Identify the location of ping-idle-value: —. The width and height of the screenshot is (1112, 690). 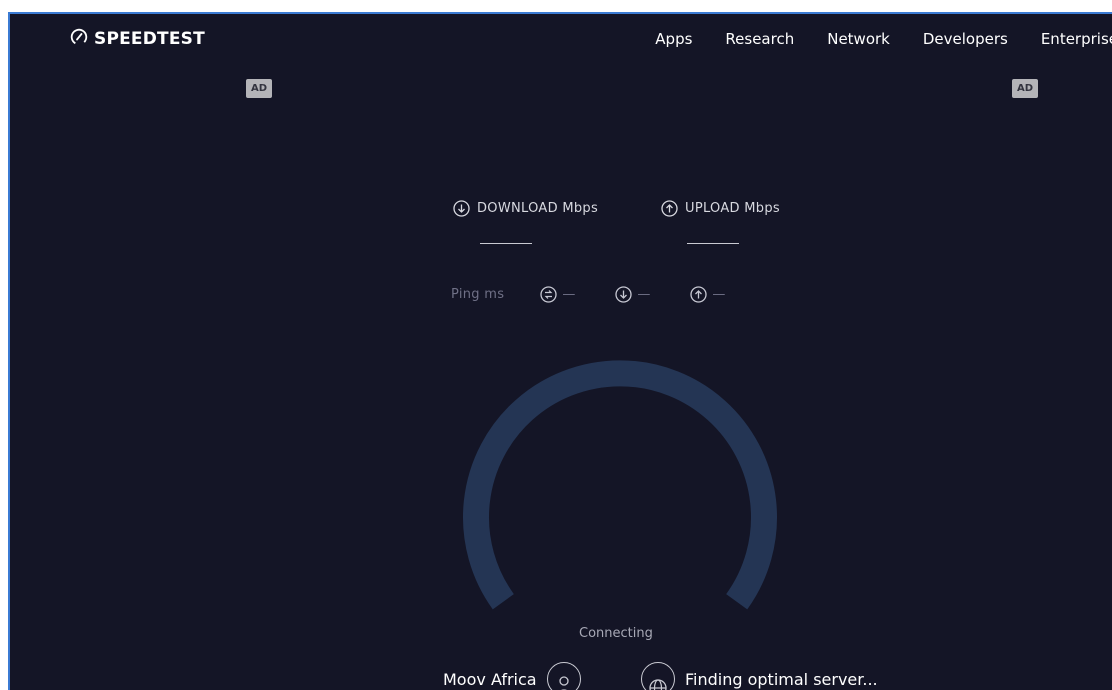
(569, 294).